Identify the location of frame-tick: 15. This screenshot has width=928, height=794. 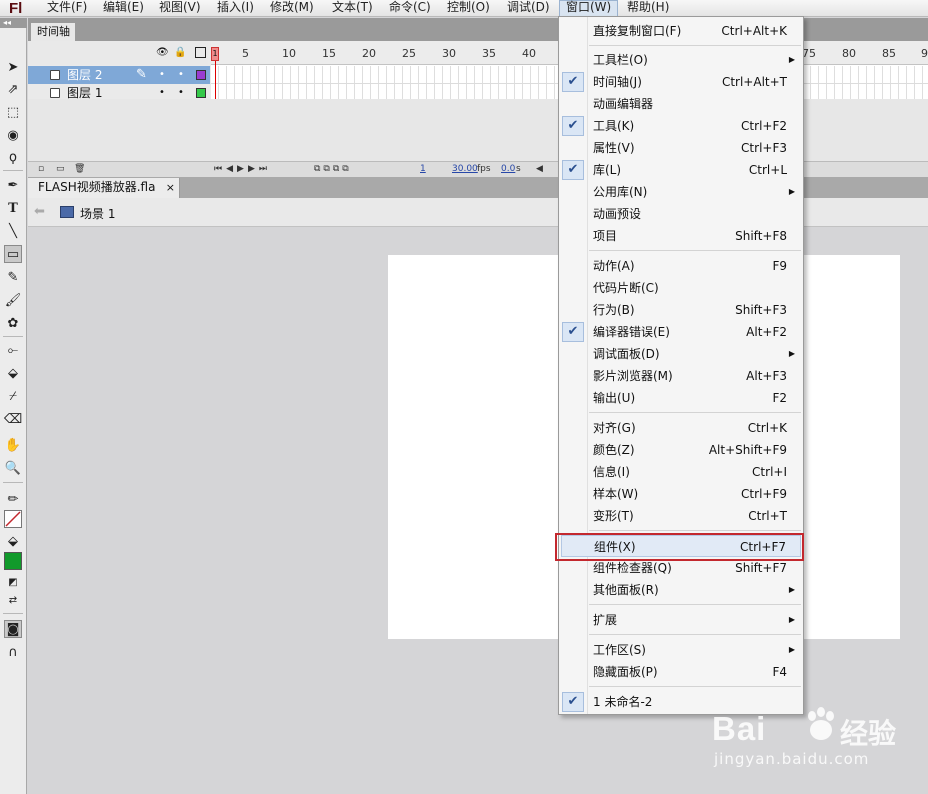
(329, 53).